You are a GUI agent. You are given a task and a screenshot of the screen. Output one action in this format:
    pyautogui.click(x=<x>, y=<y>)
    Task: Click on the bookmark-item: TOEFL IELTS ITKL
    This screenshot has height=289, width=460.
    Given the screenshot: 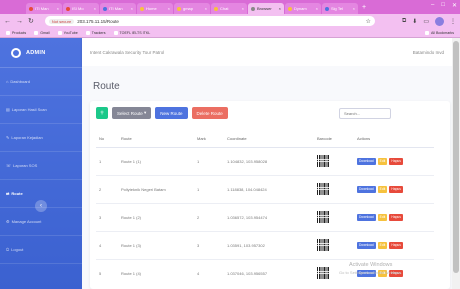 What is the action you would take?
    pyautogui.click(x=132, y=32)
    